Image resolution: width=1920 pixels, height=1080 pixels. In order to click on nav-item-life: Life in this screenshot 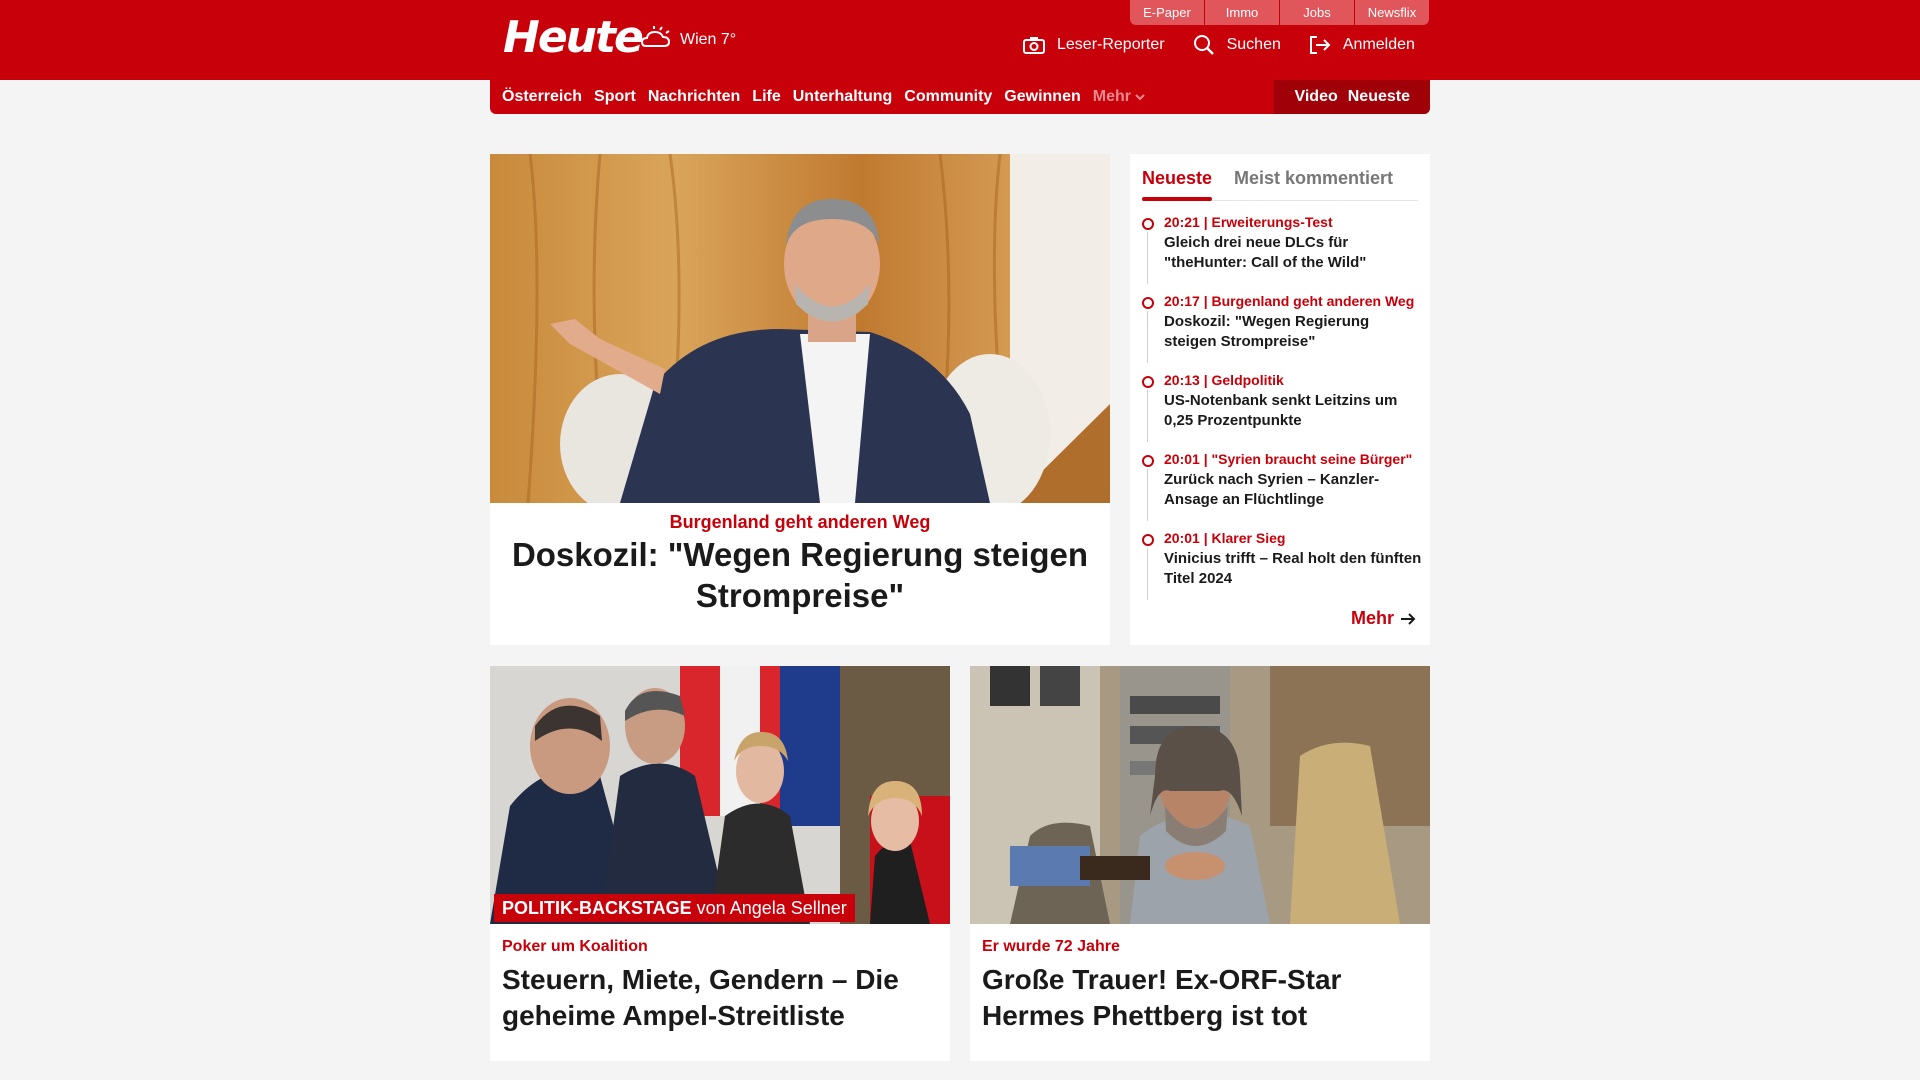, I will do `click(766, 97)`.